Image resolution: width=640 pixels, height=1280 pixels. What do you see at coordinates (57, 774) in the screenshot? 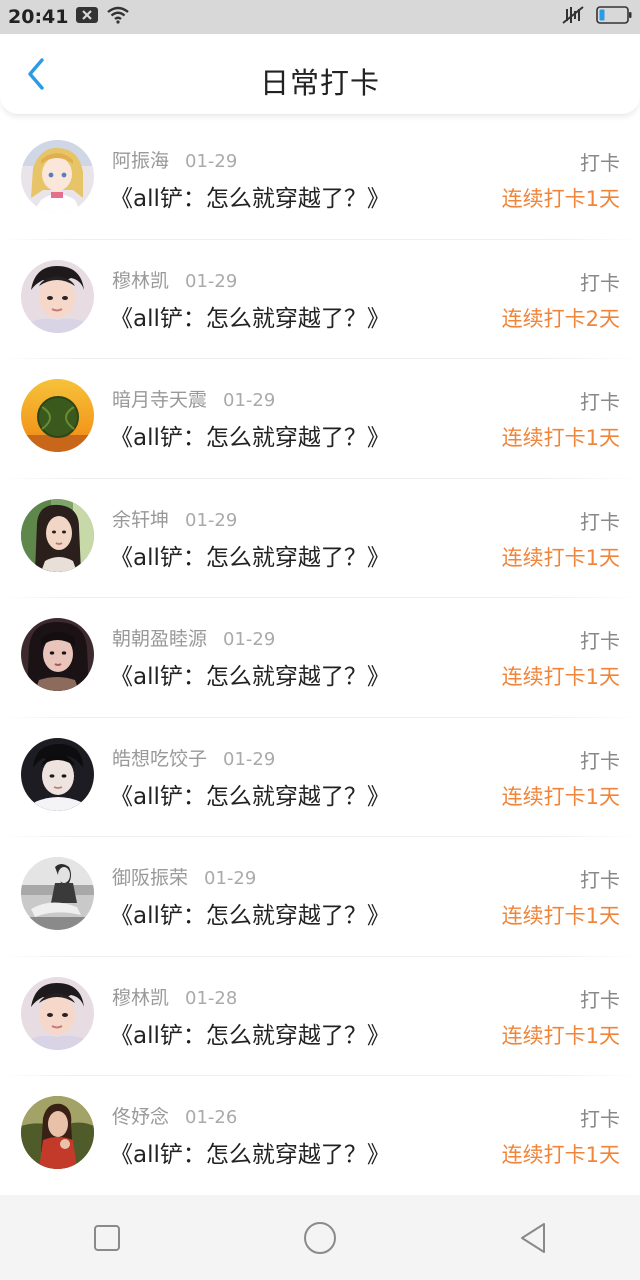
I see `boy-dark-avatar` at bounding box center [57, 774].